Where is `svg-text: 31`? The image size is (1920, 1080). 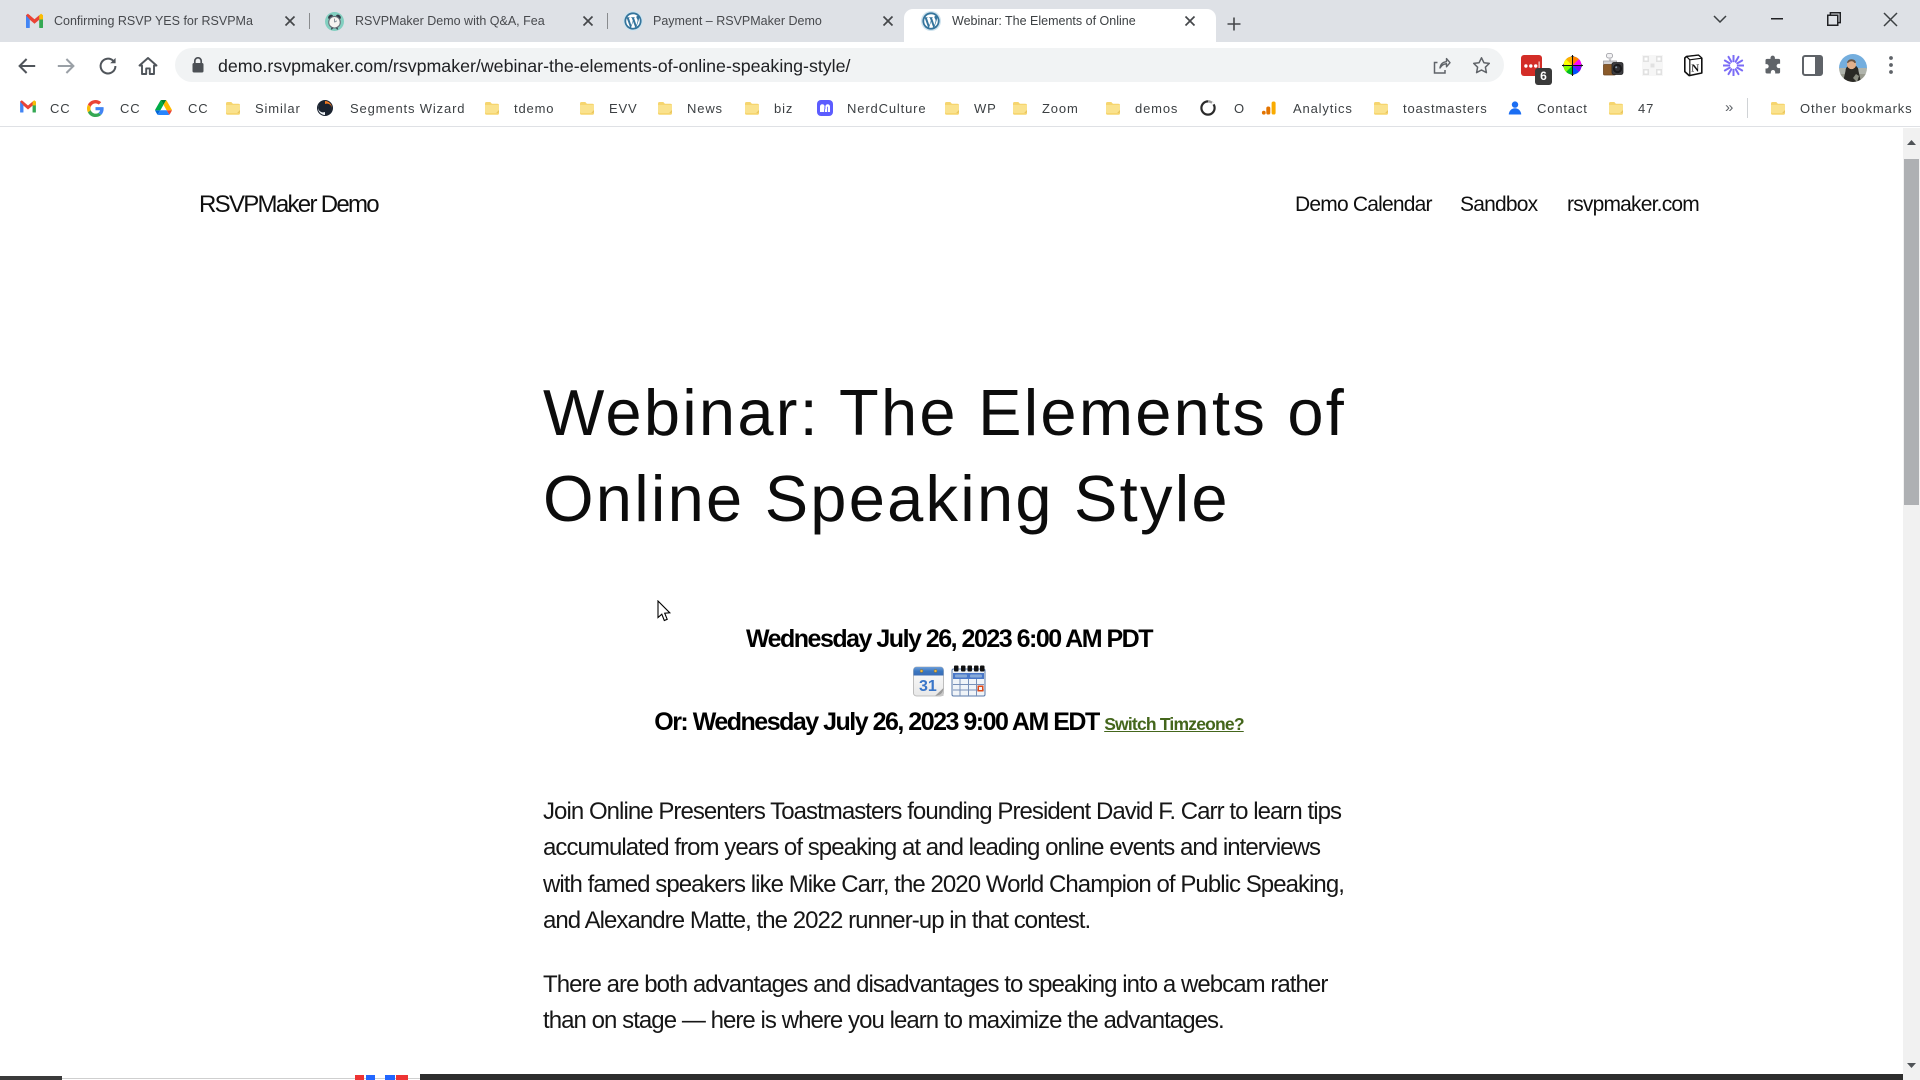 svg-text: 31 is located at coordinates (928, 686).